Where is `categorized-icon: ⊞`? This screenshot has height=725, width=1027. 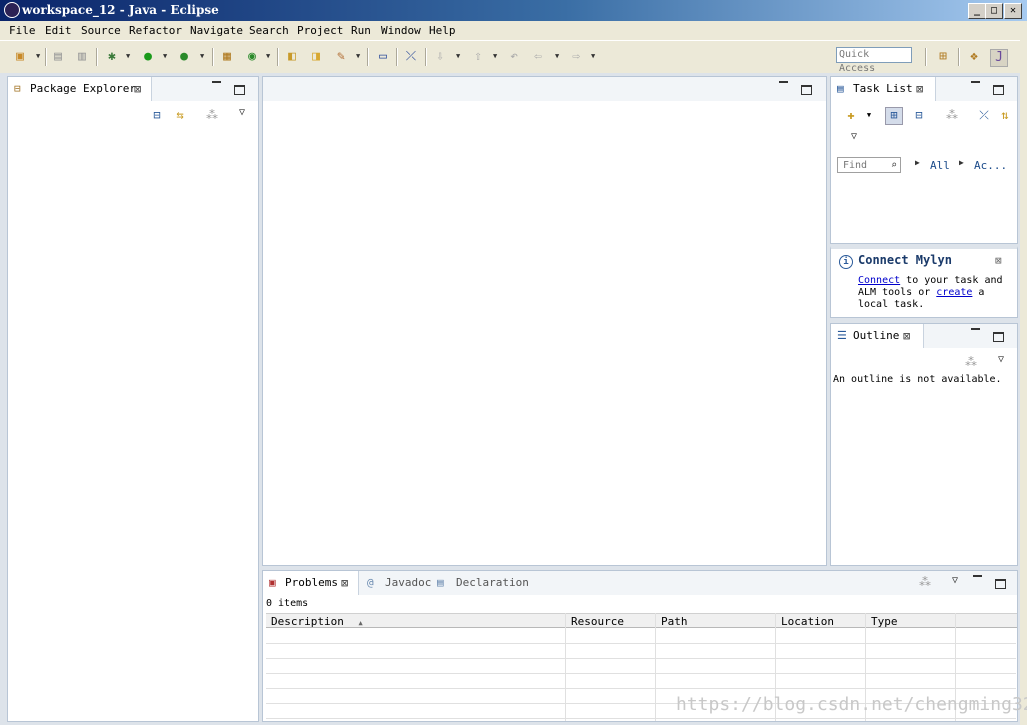 categorized-icon: ⊞ is located at coordinates (894, 116).